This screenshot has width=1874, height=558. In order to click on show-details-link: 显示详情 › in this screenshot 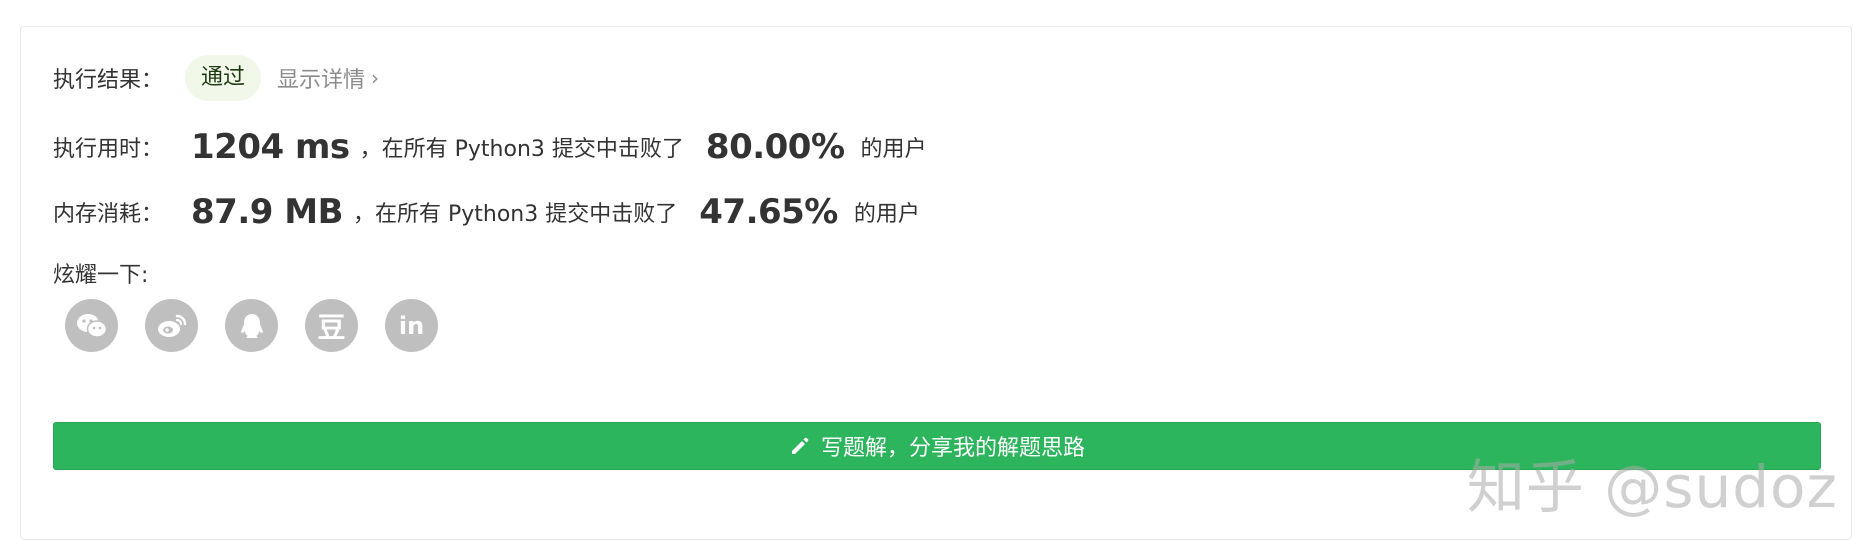, I will do `click(328, 78)`.